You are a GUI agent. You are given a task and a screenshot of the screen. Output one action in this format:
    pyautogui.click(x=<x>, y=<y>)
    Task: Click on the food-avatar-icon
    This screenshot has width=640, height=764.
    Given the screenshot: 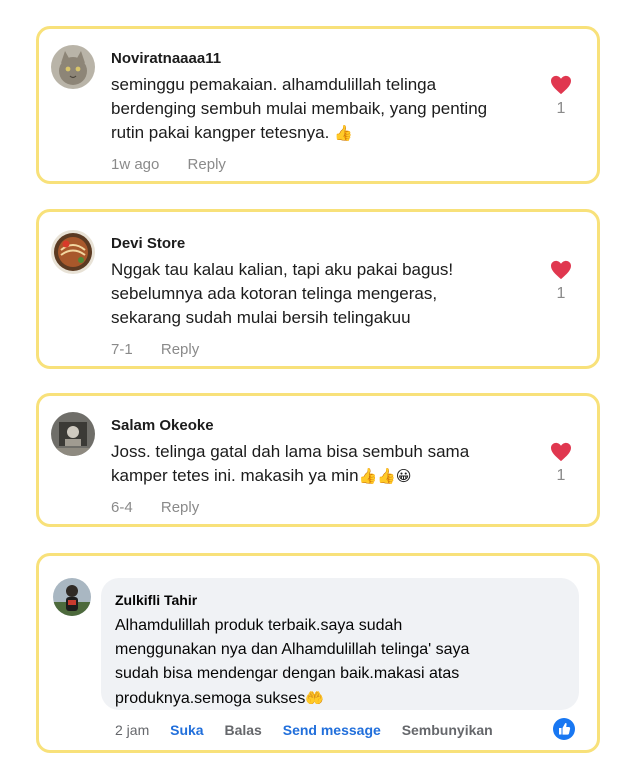 What is the action you would take?
    pyautogui.click(x=73, y=252)
    